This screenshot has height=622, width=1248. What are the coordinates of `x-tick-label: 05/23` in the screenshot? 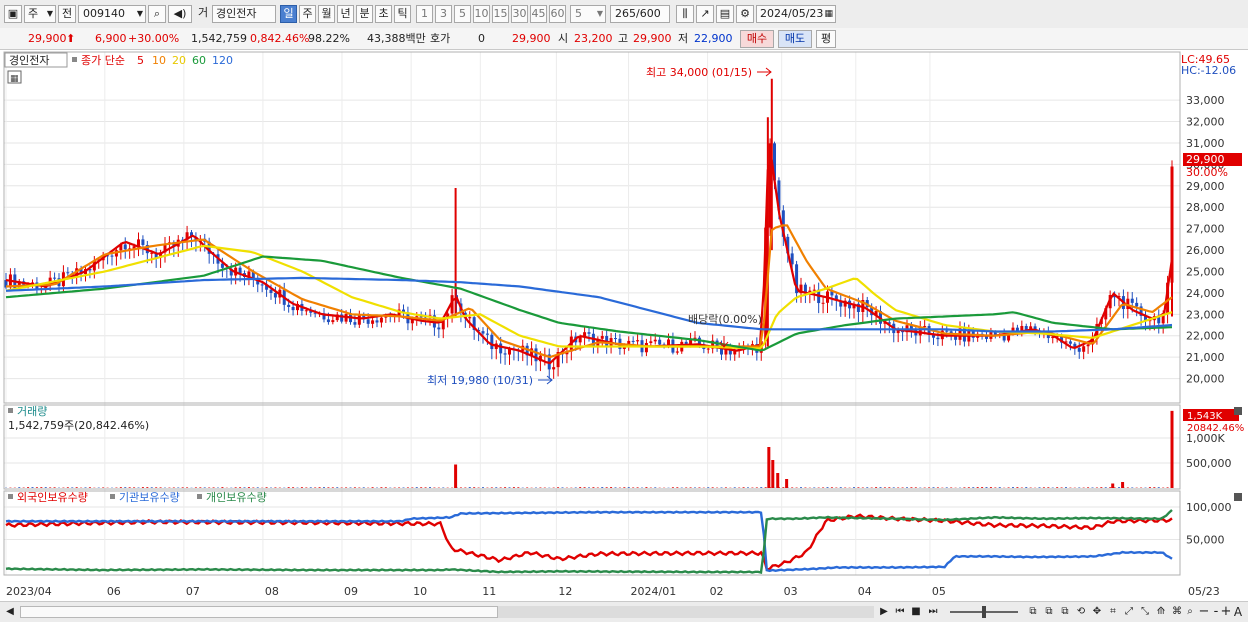 It's located at (1204, 591).